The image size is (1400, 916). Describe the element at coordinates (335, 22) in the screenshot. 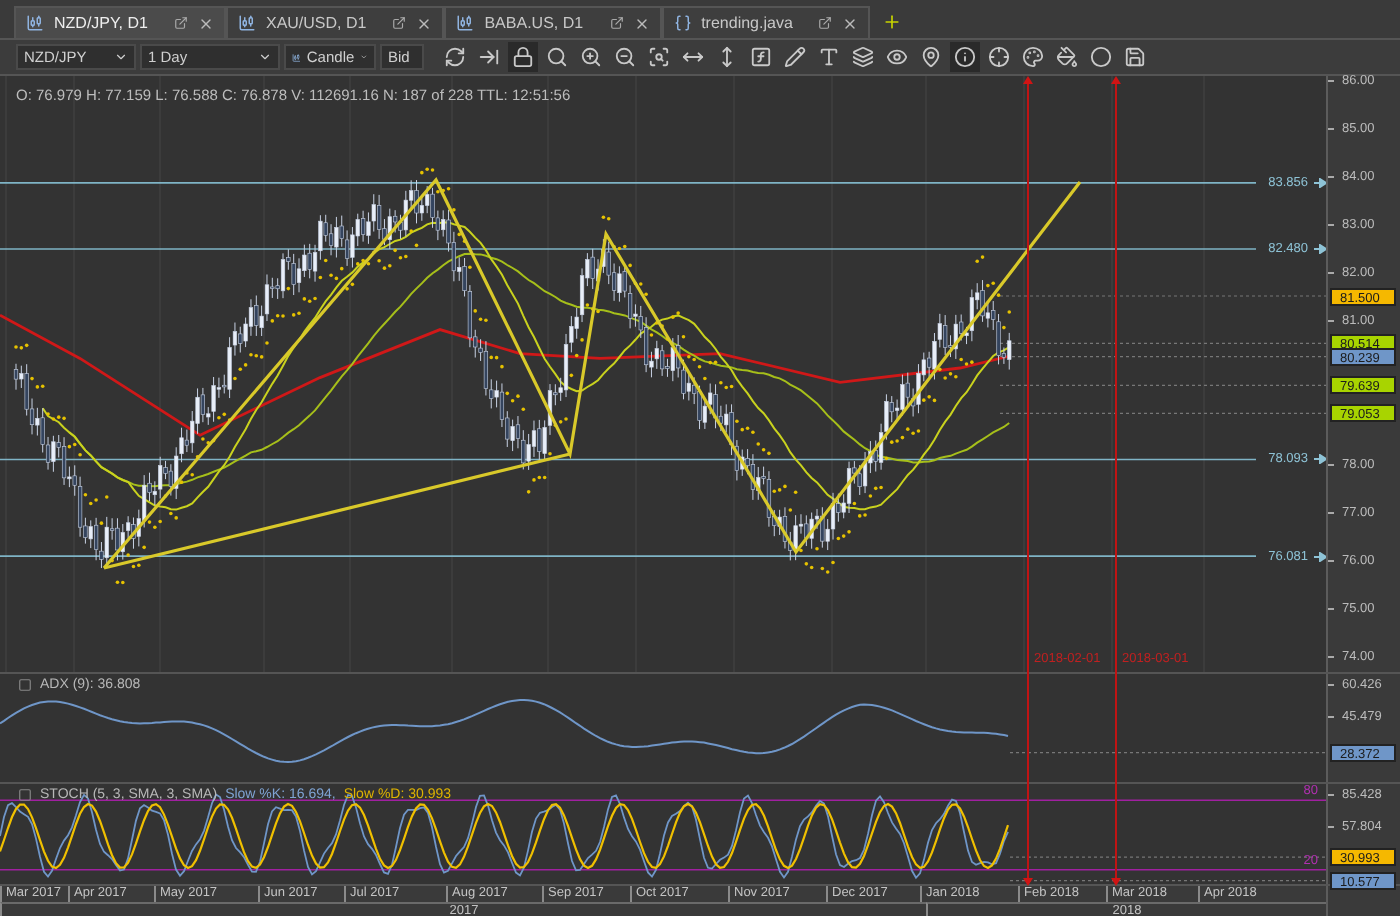

I see `chart-tab: XAU/USD, D1` at that location.